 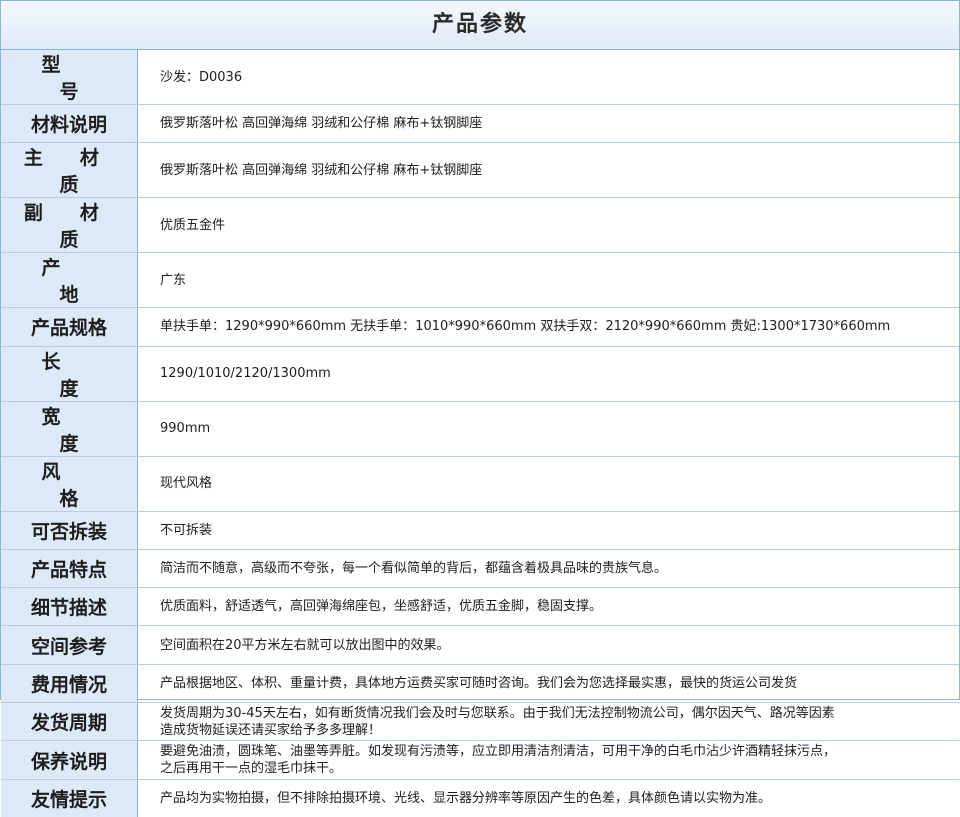 What do you see at coordinates (548, 530) in the screenshot?
I see `row-value: 不可拆装` at bounding box center [548, 530].